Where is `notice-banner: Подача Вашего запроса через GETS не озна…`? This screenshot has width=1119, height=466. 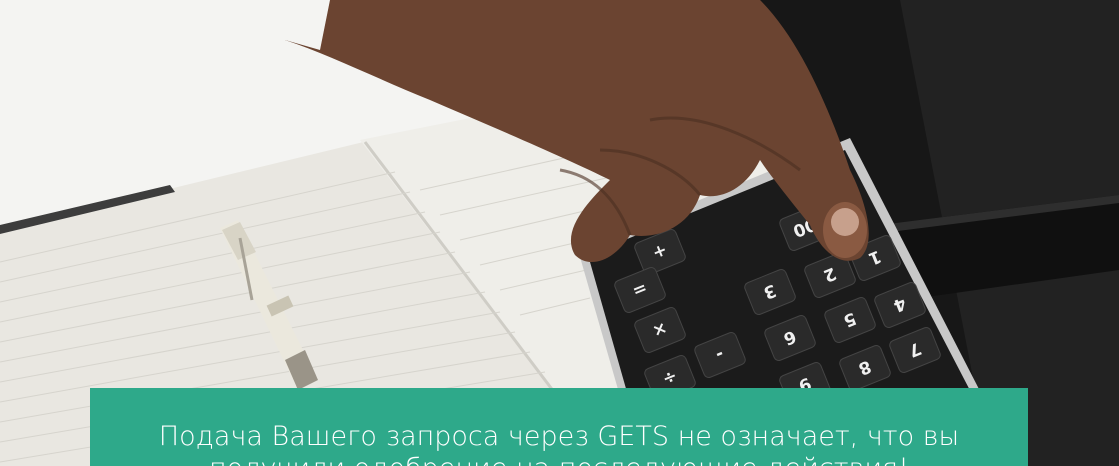
notice-banner: Подача Вашего запроса через GETS не озна… is located at coordinates (559, 427).